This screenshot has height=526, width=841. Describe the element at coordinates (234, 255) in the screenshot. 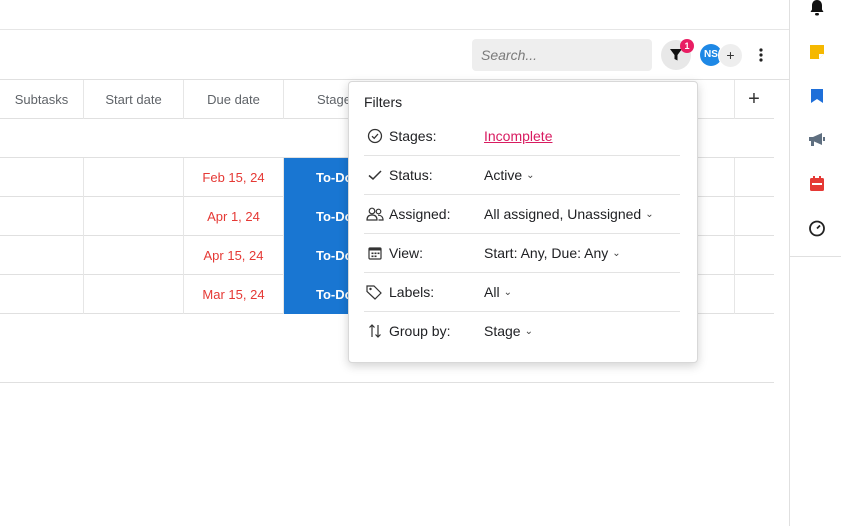

I see `due-date-cell: Apr 15, 24` at that location.